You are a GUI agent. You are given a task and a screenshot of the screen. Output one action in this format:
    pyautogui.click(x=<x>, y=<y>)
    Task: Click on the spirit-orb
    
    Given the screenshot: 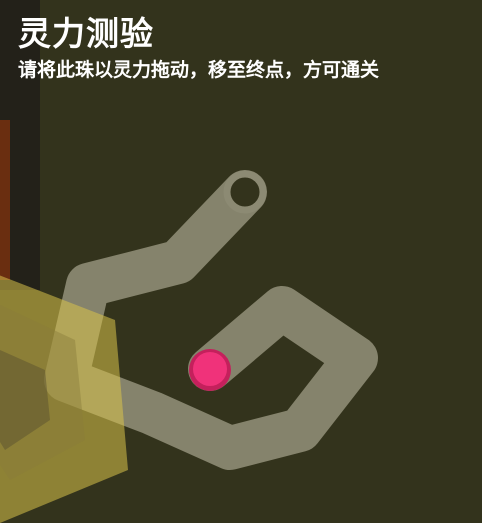 What is the action you would take?
    pyautogui.click(x=210, y=370)
    